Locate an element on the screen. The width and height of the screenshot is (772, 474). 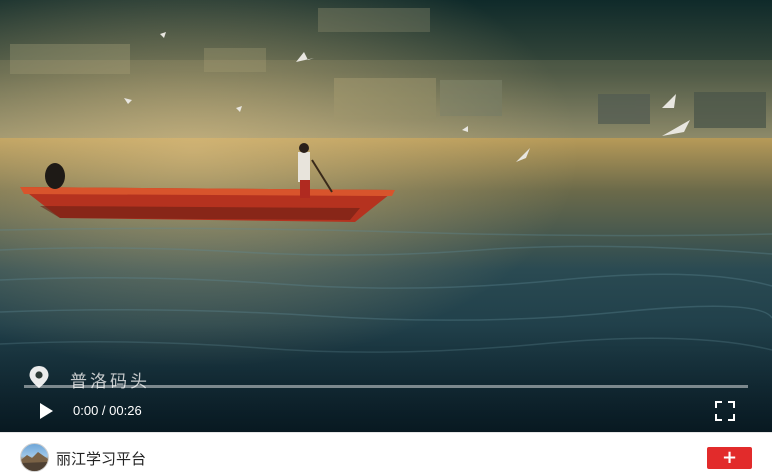
location-pin-icon is located at coordinates (39, 379).